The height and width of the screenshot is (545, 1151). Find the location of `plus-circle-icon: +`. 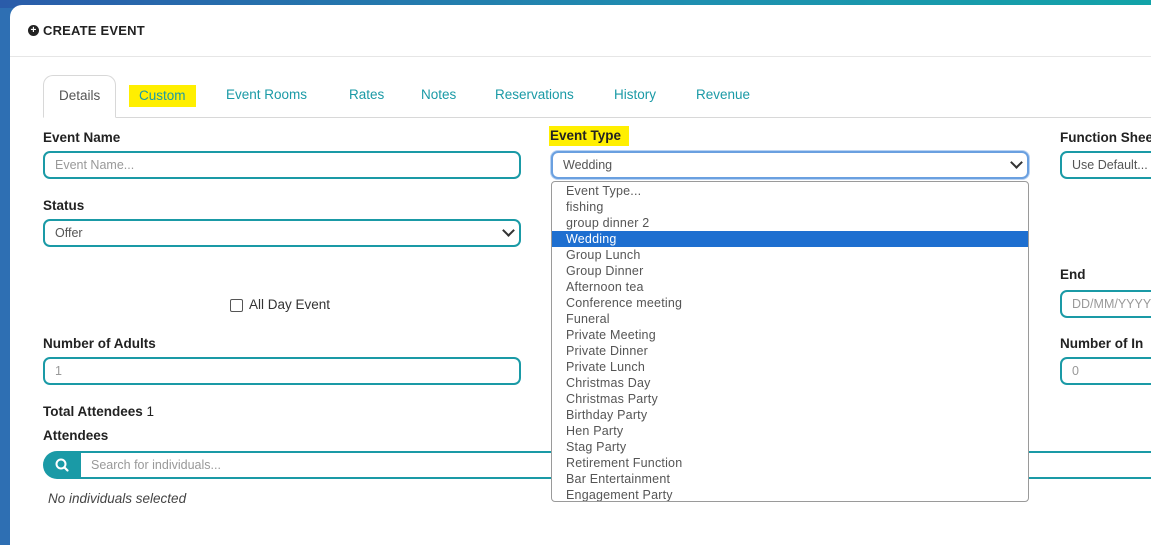

plus-circle-icon: + is located at coordinates (33, 30).